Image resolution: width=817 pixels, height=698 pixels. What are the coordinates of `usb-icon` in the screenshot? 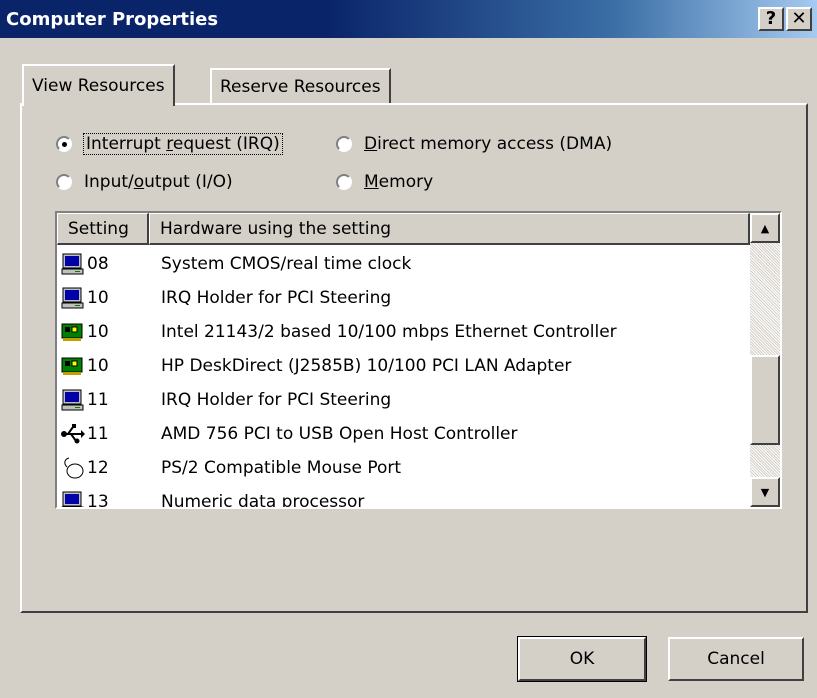 It's located at (73, 434).